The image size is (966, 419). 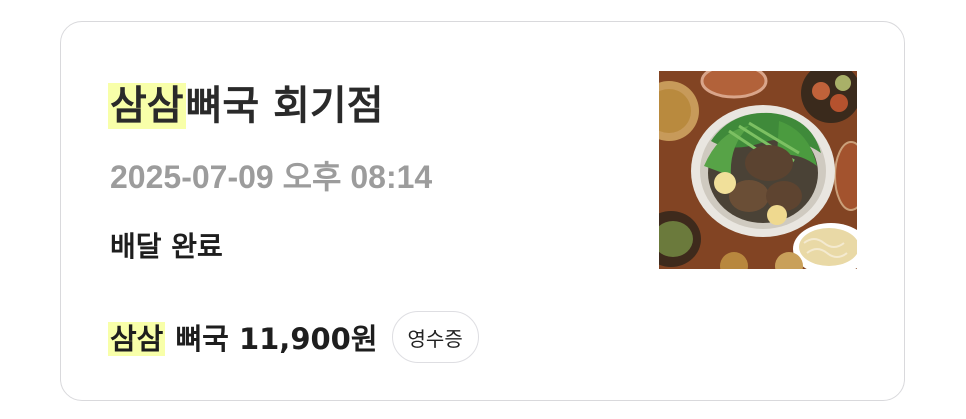 What do you see at coordinates (166, 246) in the screenshot?
I see `delivery-status: 배달 완료` at bounding box center [166, 246].